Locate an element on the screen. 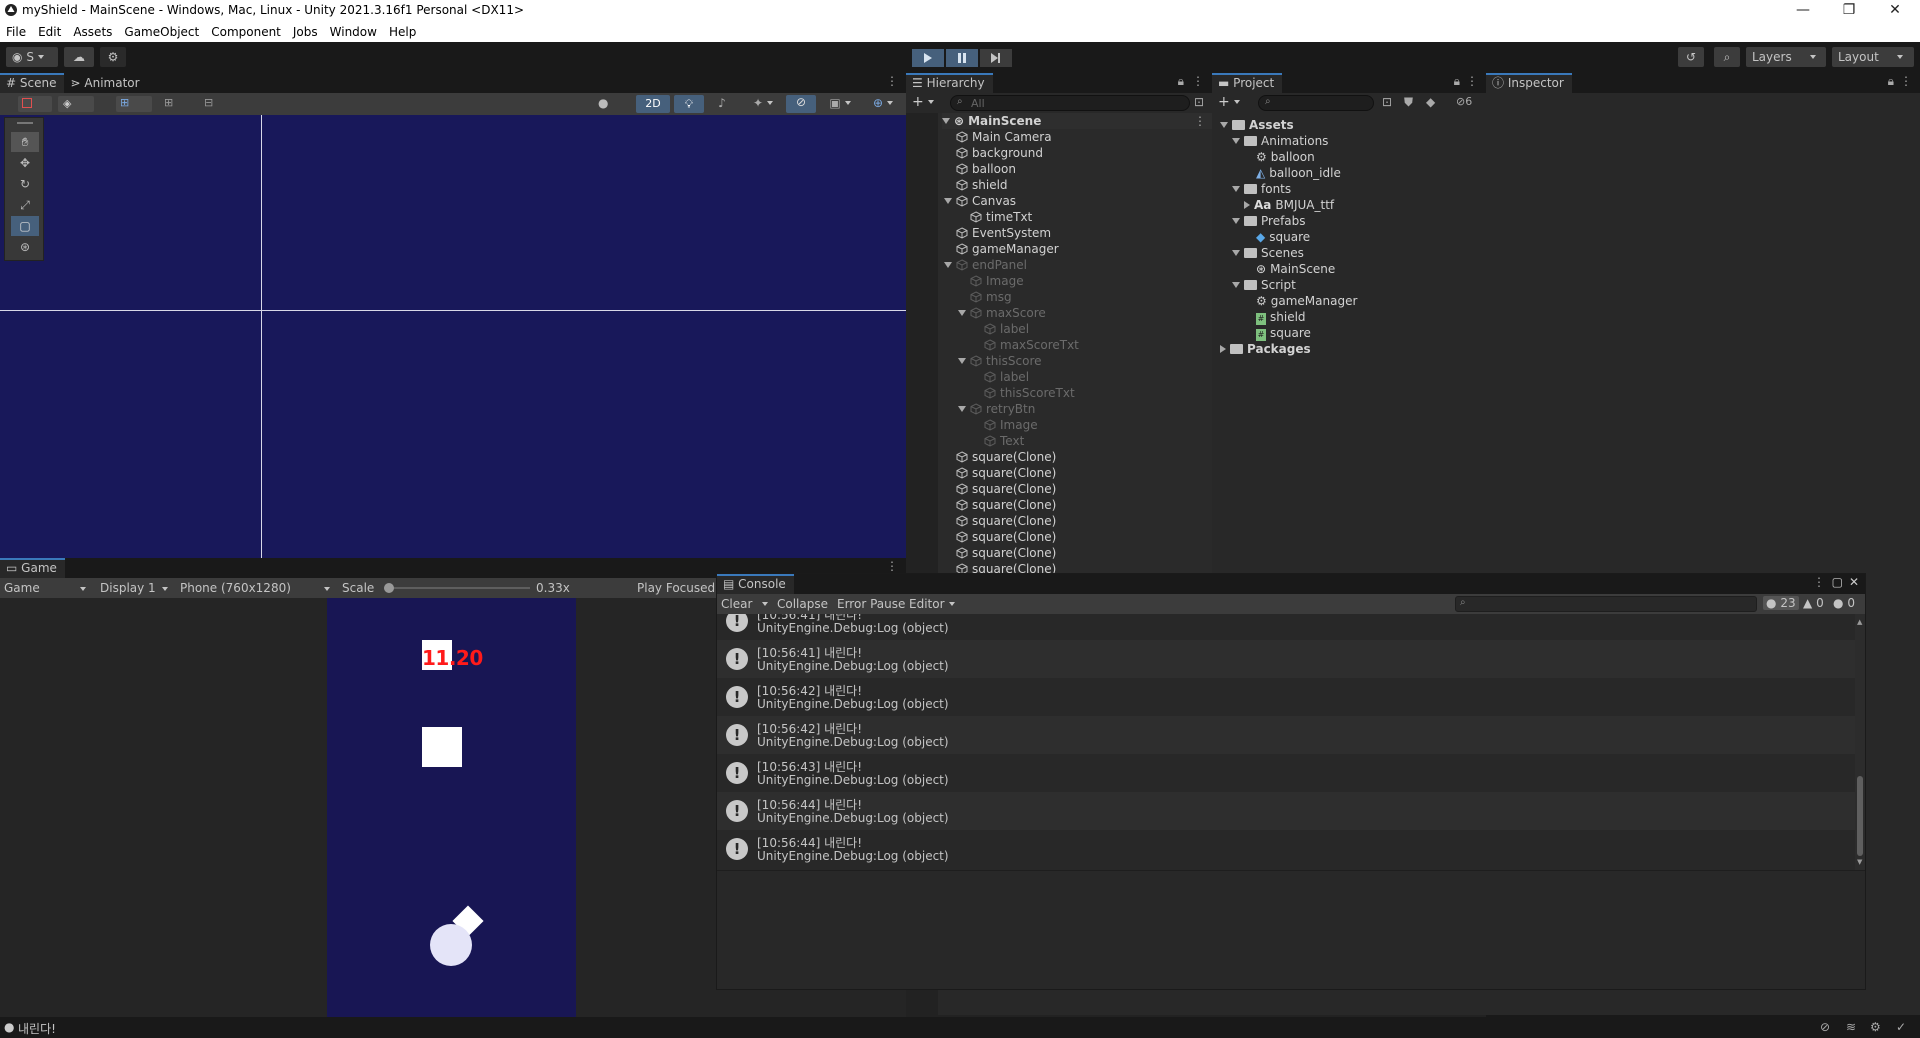 This screenshot has width=1920, height=1038. hierarchy-item: Image is located at coordinates (997, 281).